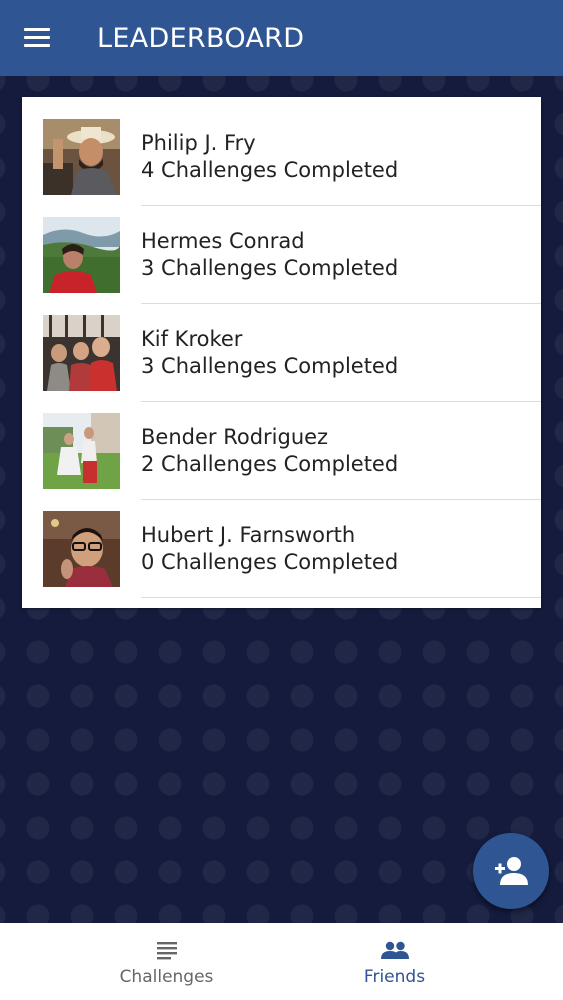  Describe the element at coordinates (38, 38) in the screenshot. I see `hamburger-menu-icon` at that location.